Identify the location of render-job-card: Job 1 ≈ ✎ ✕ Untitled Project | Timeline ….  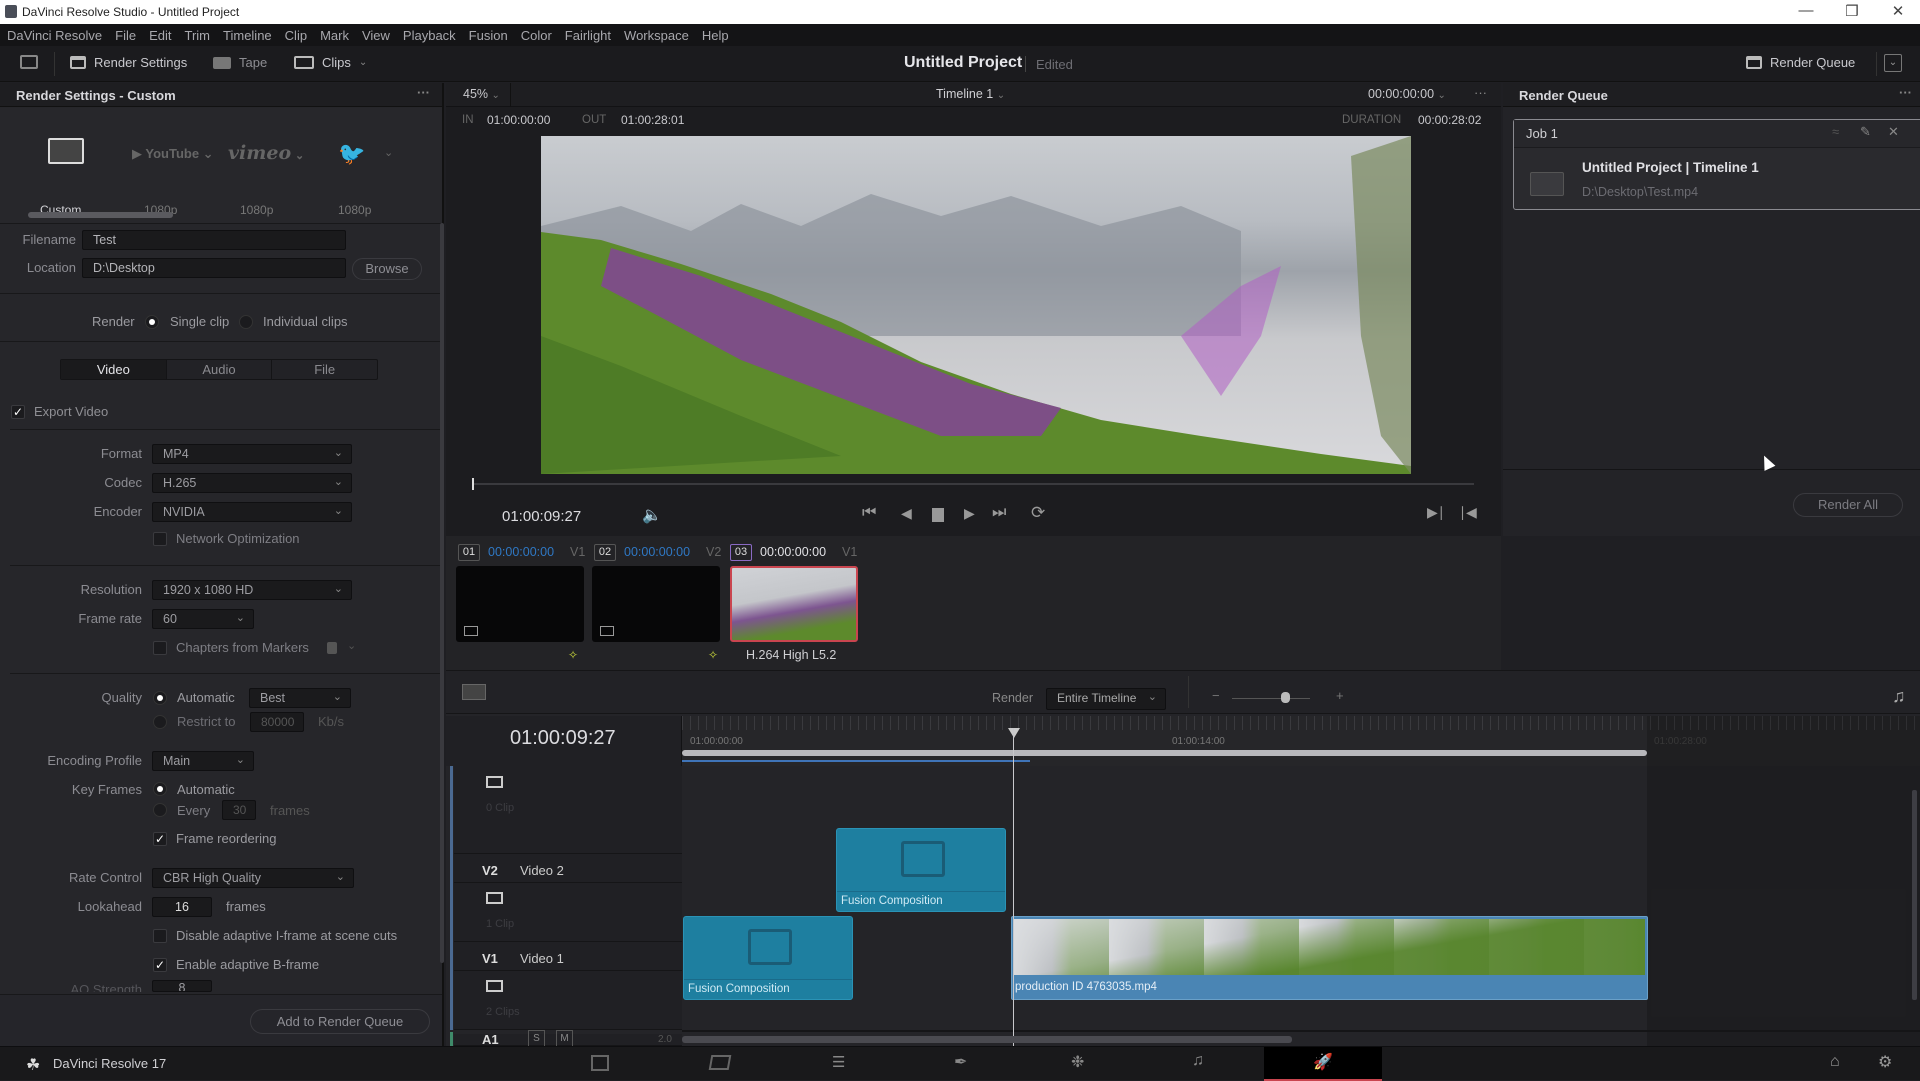
(1716, 164).